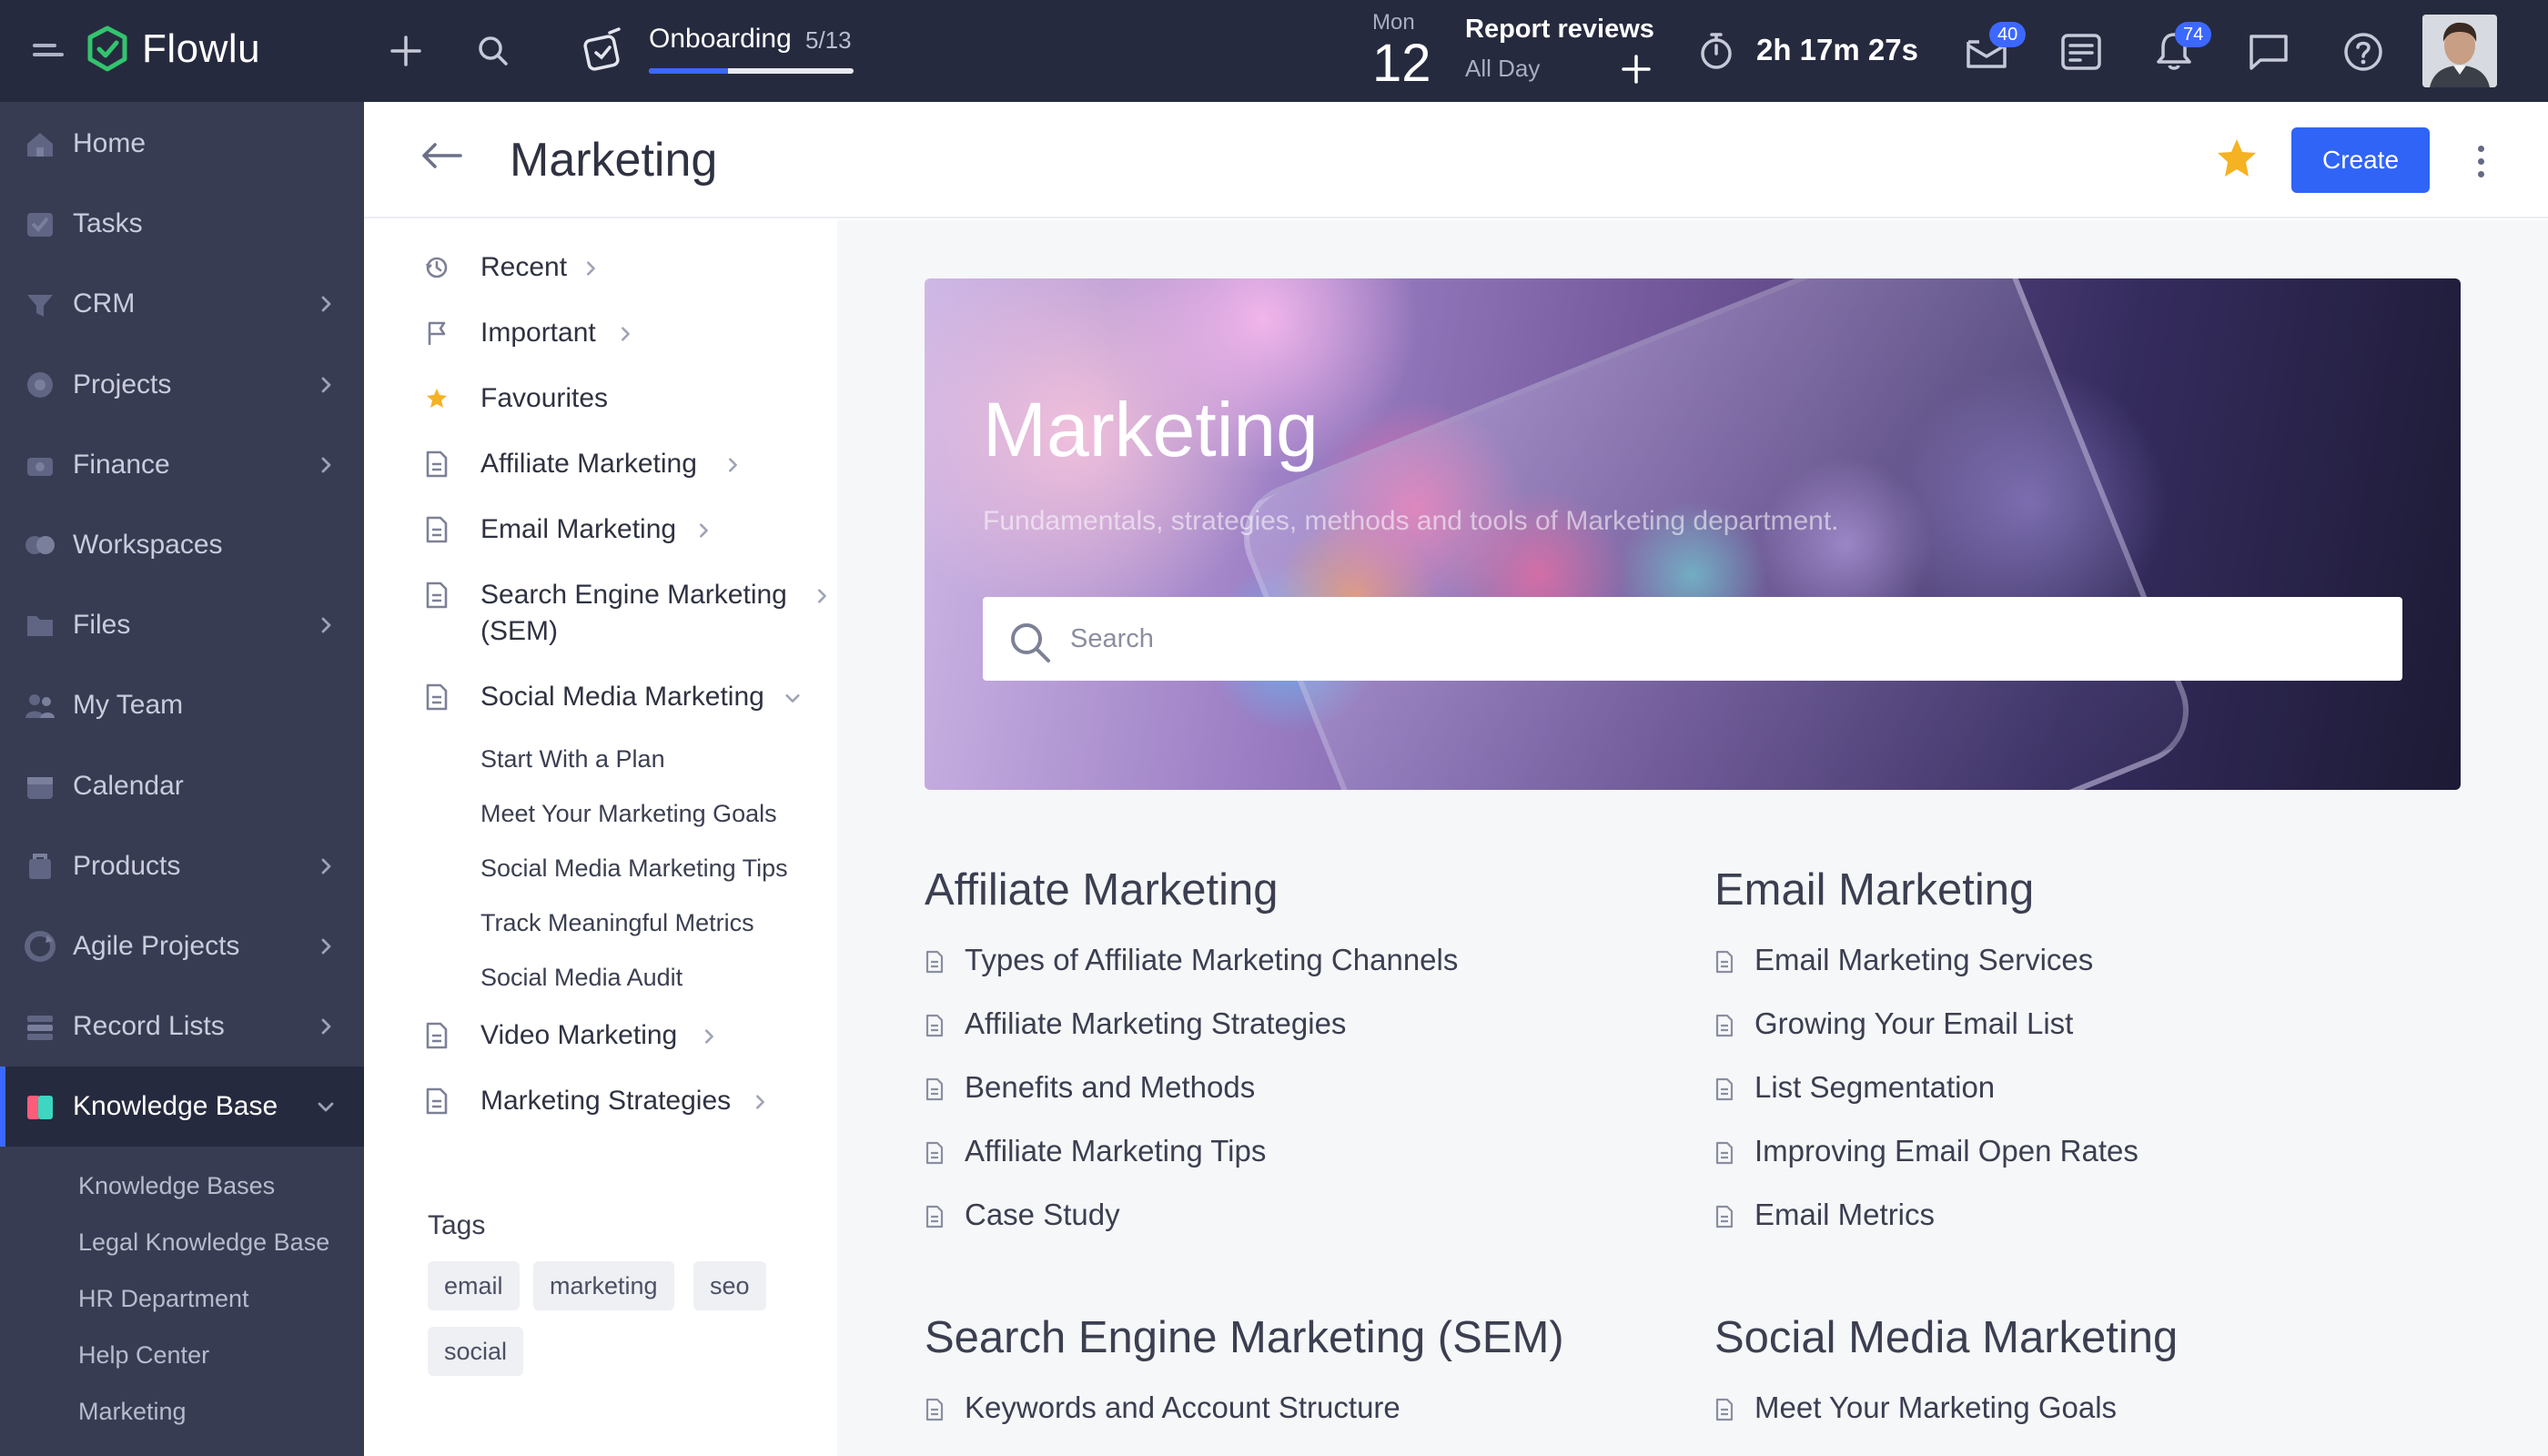 The image size is (2548, 1456). What do you see at coordinates (182, 224) in the screenshot?
I see `sidebar-item-tasks: Tasks` at bounding box center [182, 224].